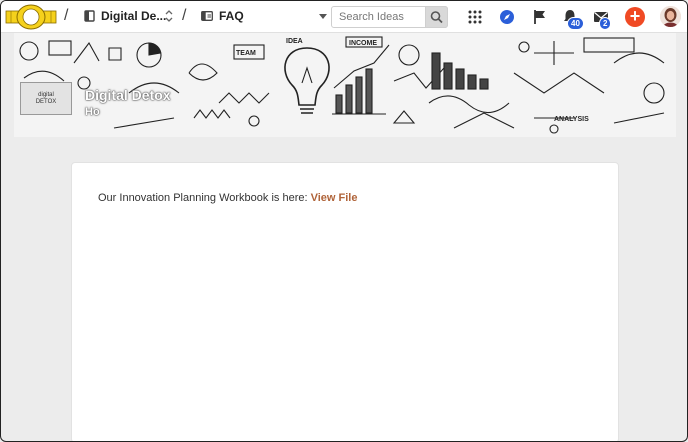 This screenshot has width=688, height=442. Describe the element at coordinates (169, 16) in the screenshot. I see `chevron-updown-icon` at that location.